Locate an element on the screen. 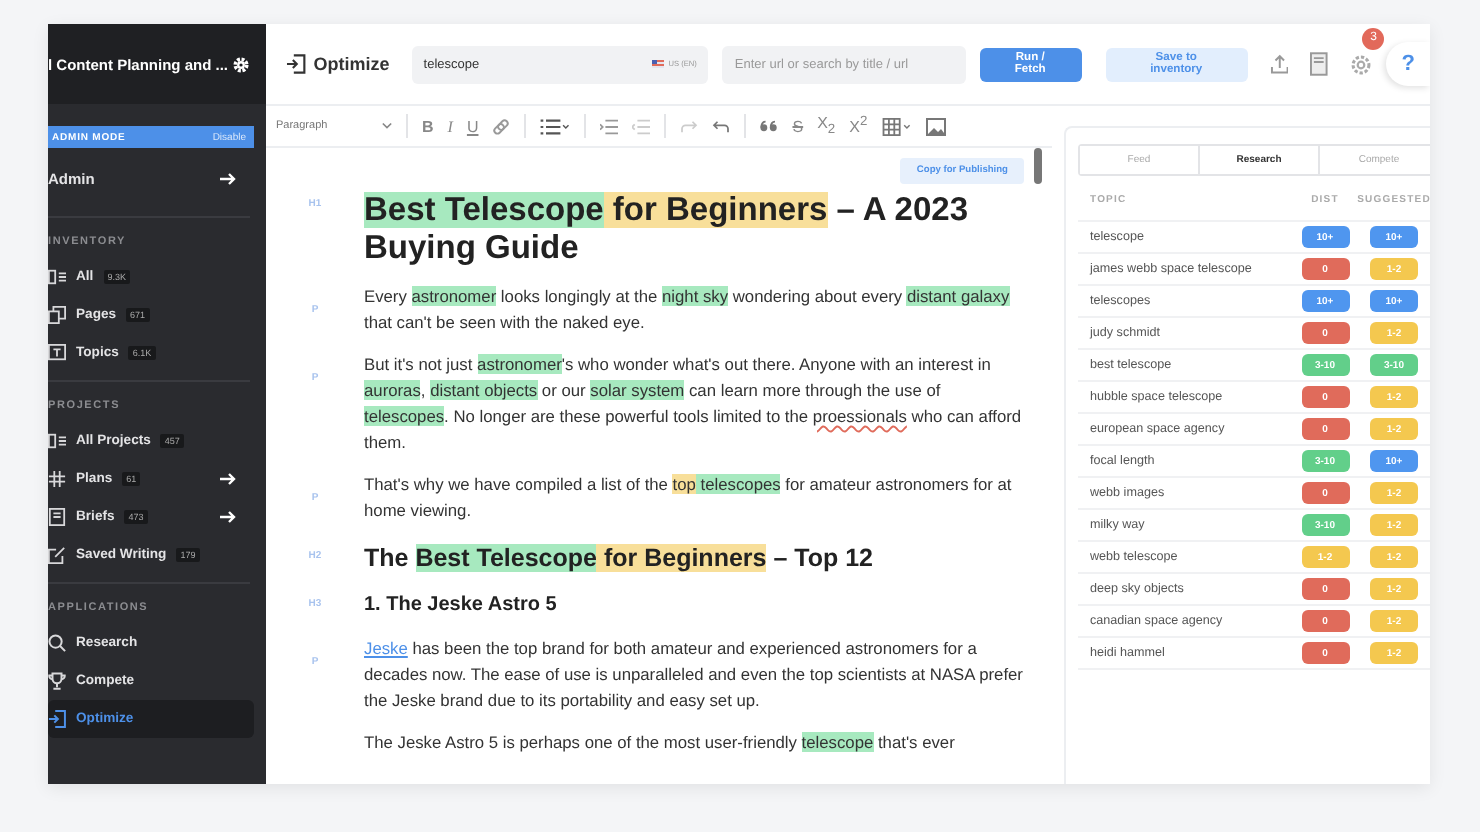  paragraph: But it's not just astronomer's who wonder what's out there. Anyone with an interest in auroras, distant objects or our solar system can learn more through the use of telescopes. No longer are these powerful tools limited to the proessionals who can afford them. is located at coordinates (694, 404).